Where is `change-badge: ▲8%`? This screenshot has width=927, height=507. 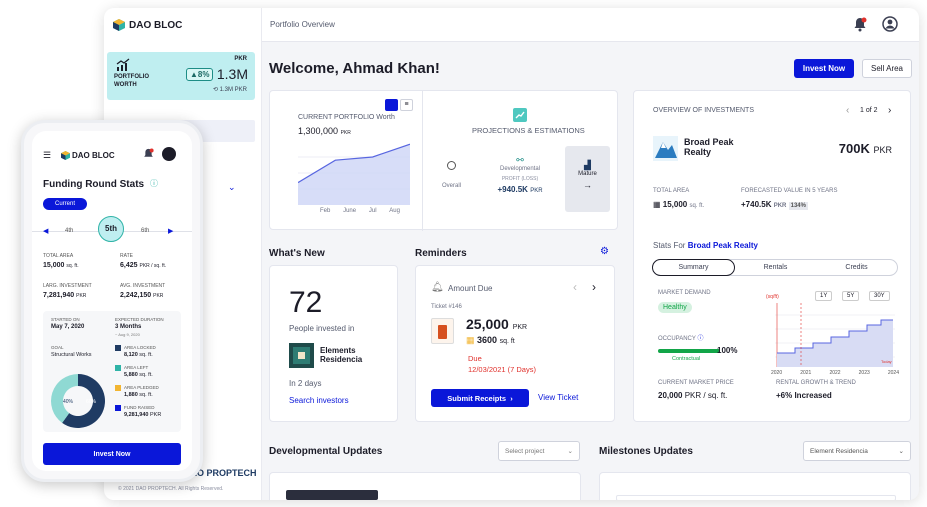
change-badge: ▲8% is located at coordinates (200, 74).